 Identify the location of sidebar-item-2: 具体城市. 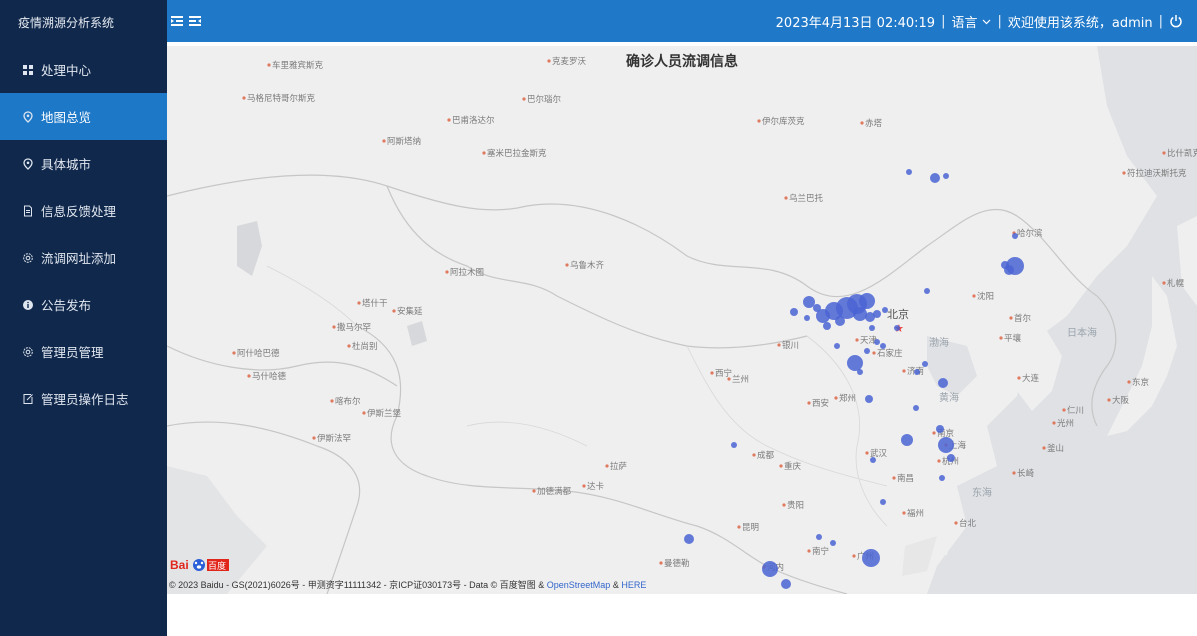
(83, 163).